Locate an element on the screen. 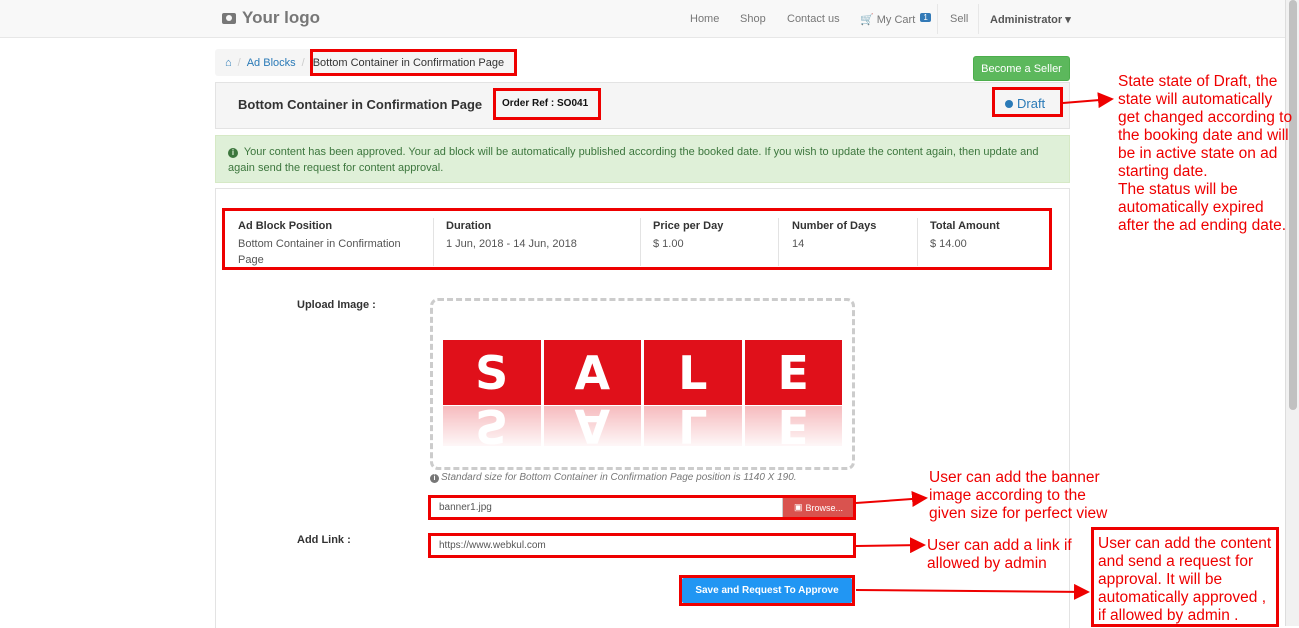 This screenshot has height=628, width=1299. banner-letter: E is located at coordinates (793, 372).